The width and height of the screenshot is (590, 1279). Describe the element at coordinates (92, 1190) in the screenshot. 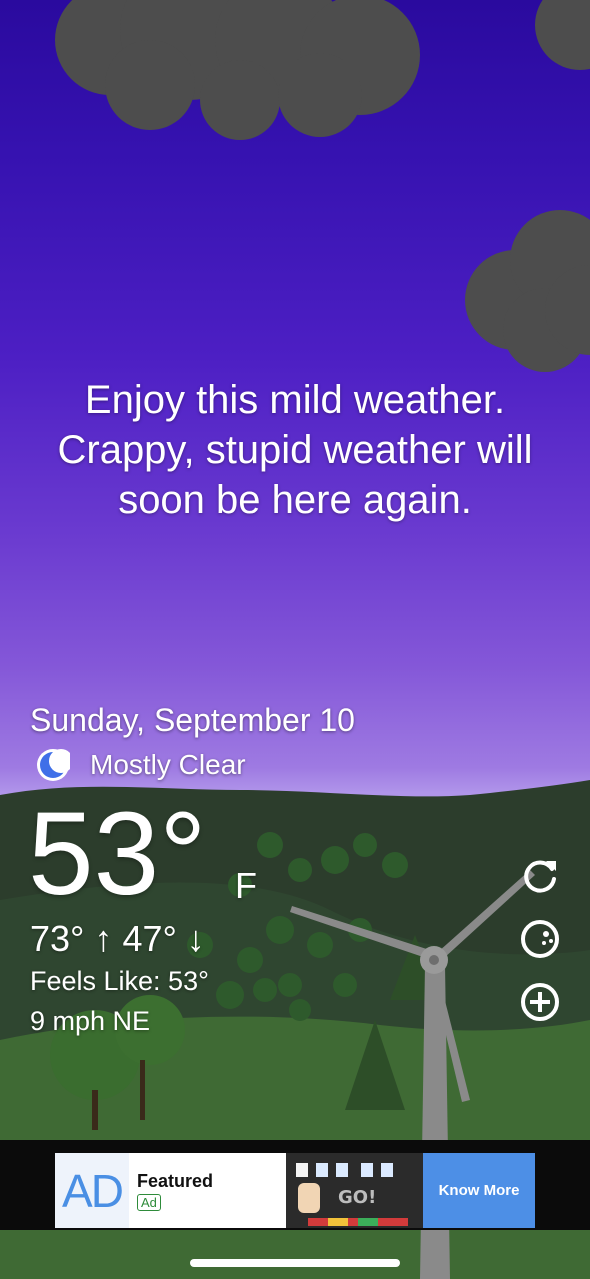

I see `ad-logo: AD` at that location.